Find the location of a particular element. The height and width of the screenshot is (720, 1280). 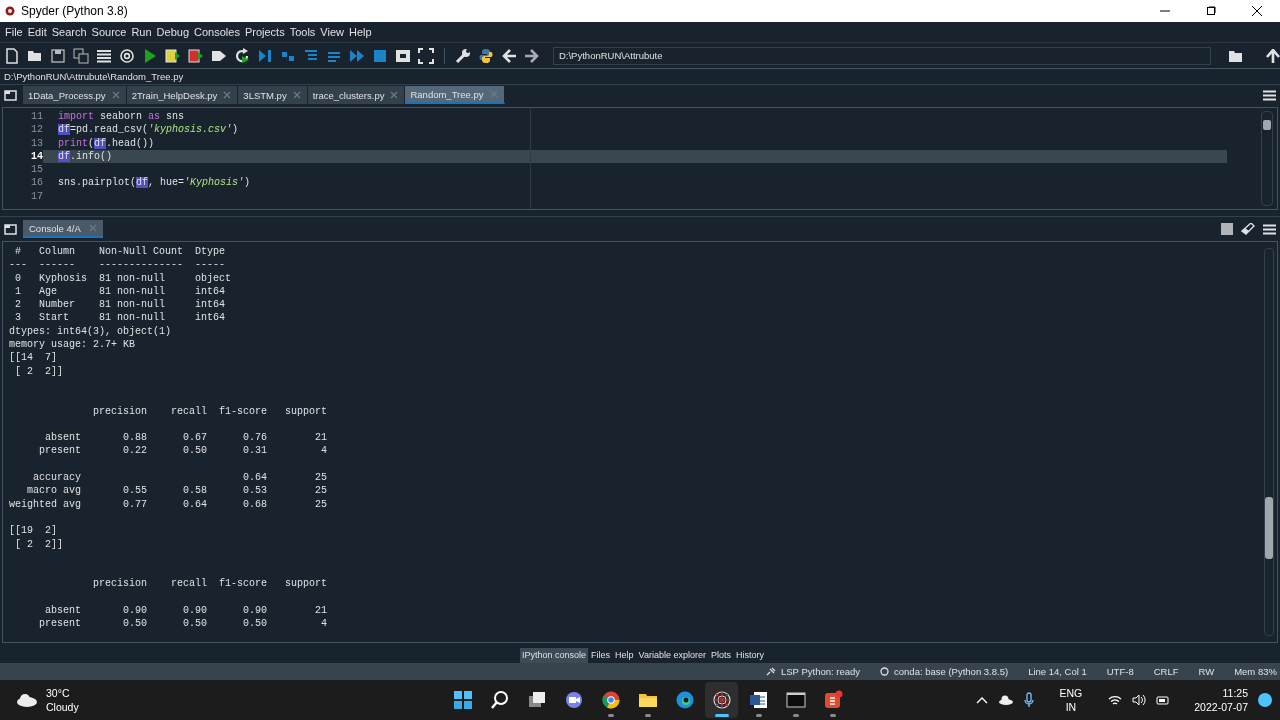

battery-icon is located at coordinates (1163, 700).